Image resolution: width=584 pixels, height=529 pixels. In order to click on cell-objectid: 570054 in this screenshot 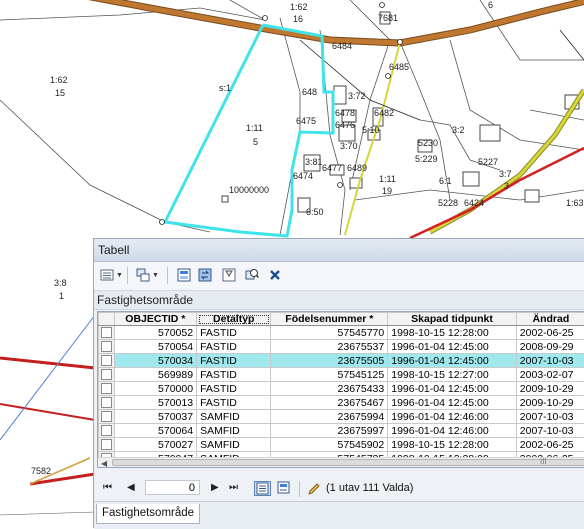, I will do `click(155, 347)`.